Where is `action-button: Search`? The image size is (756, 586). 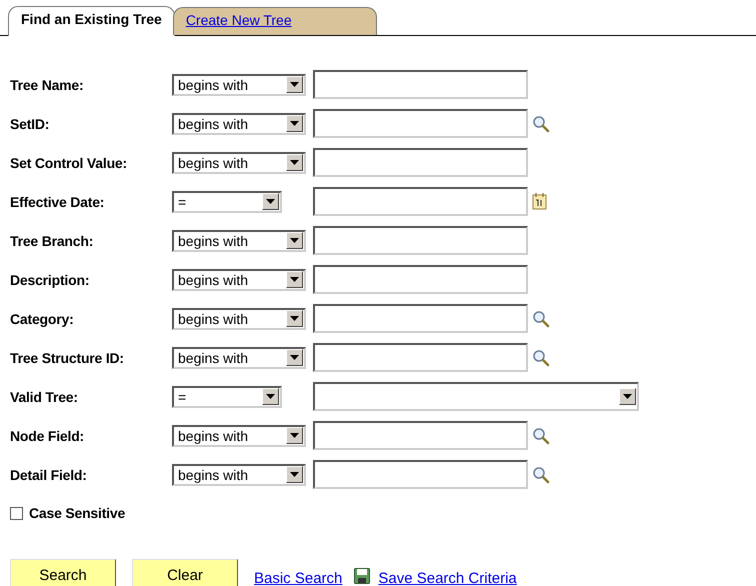
action-button: Search is located at coordinates (63, 572).